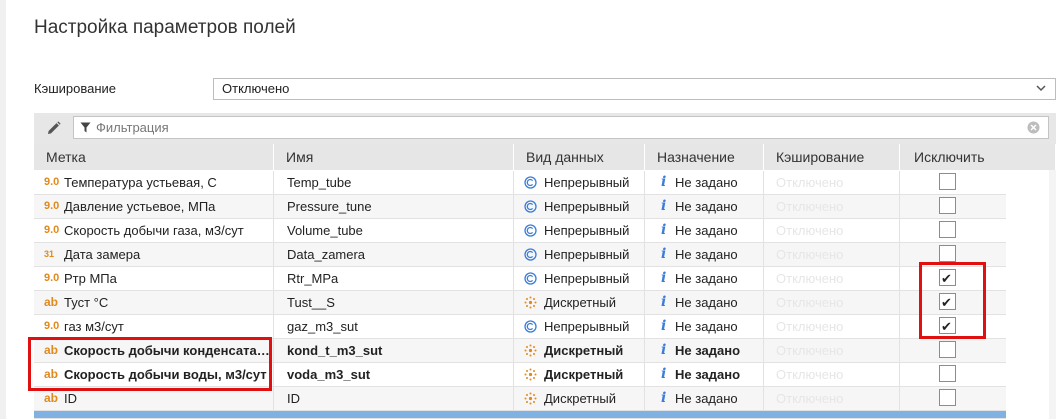  Describe the element at coordinates (154, 157) in the screenshot. I see `column-header-label: Метка` at that location.